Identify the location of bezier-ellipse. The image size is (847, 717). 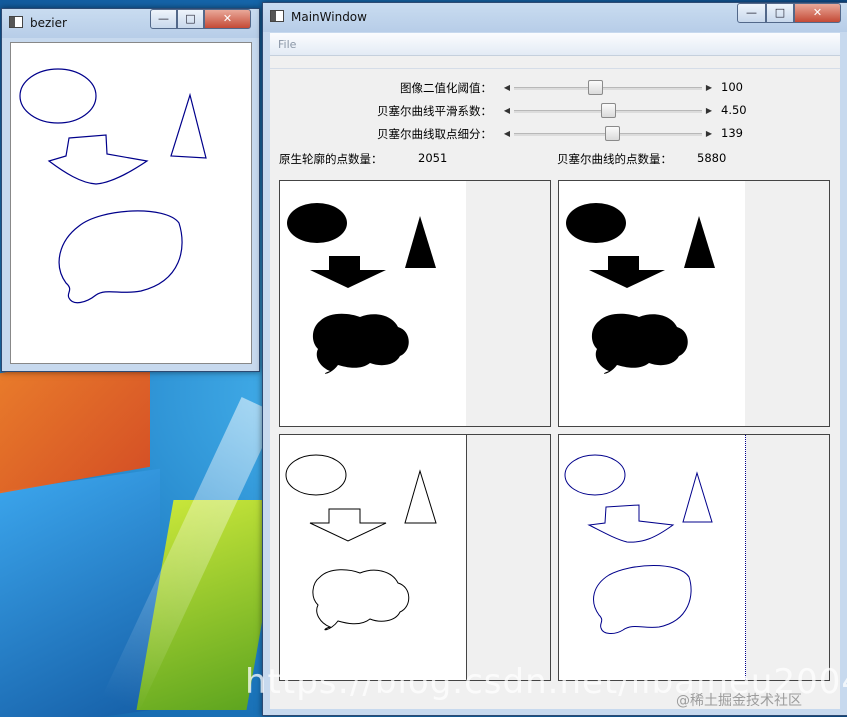
(58, 96).